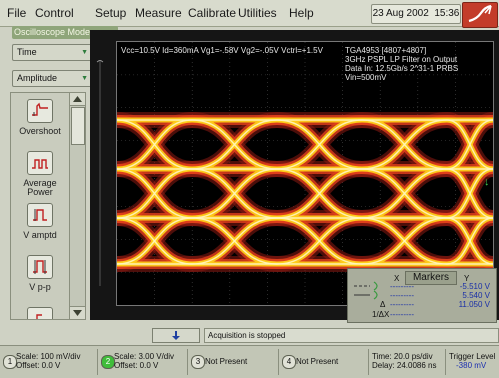 The image size is (499, 378). What do you see at coordinates (402, 68) in the screenshot?
I see `info-line-3: Data In: 12.5Gb/s 2^31-1 PRBS` at bounding box center [402, 68].